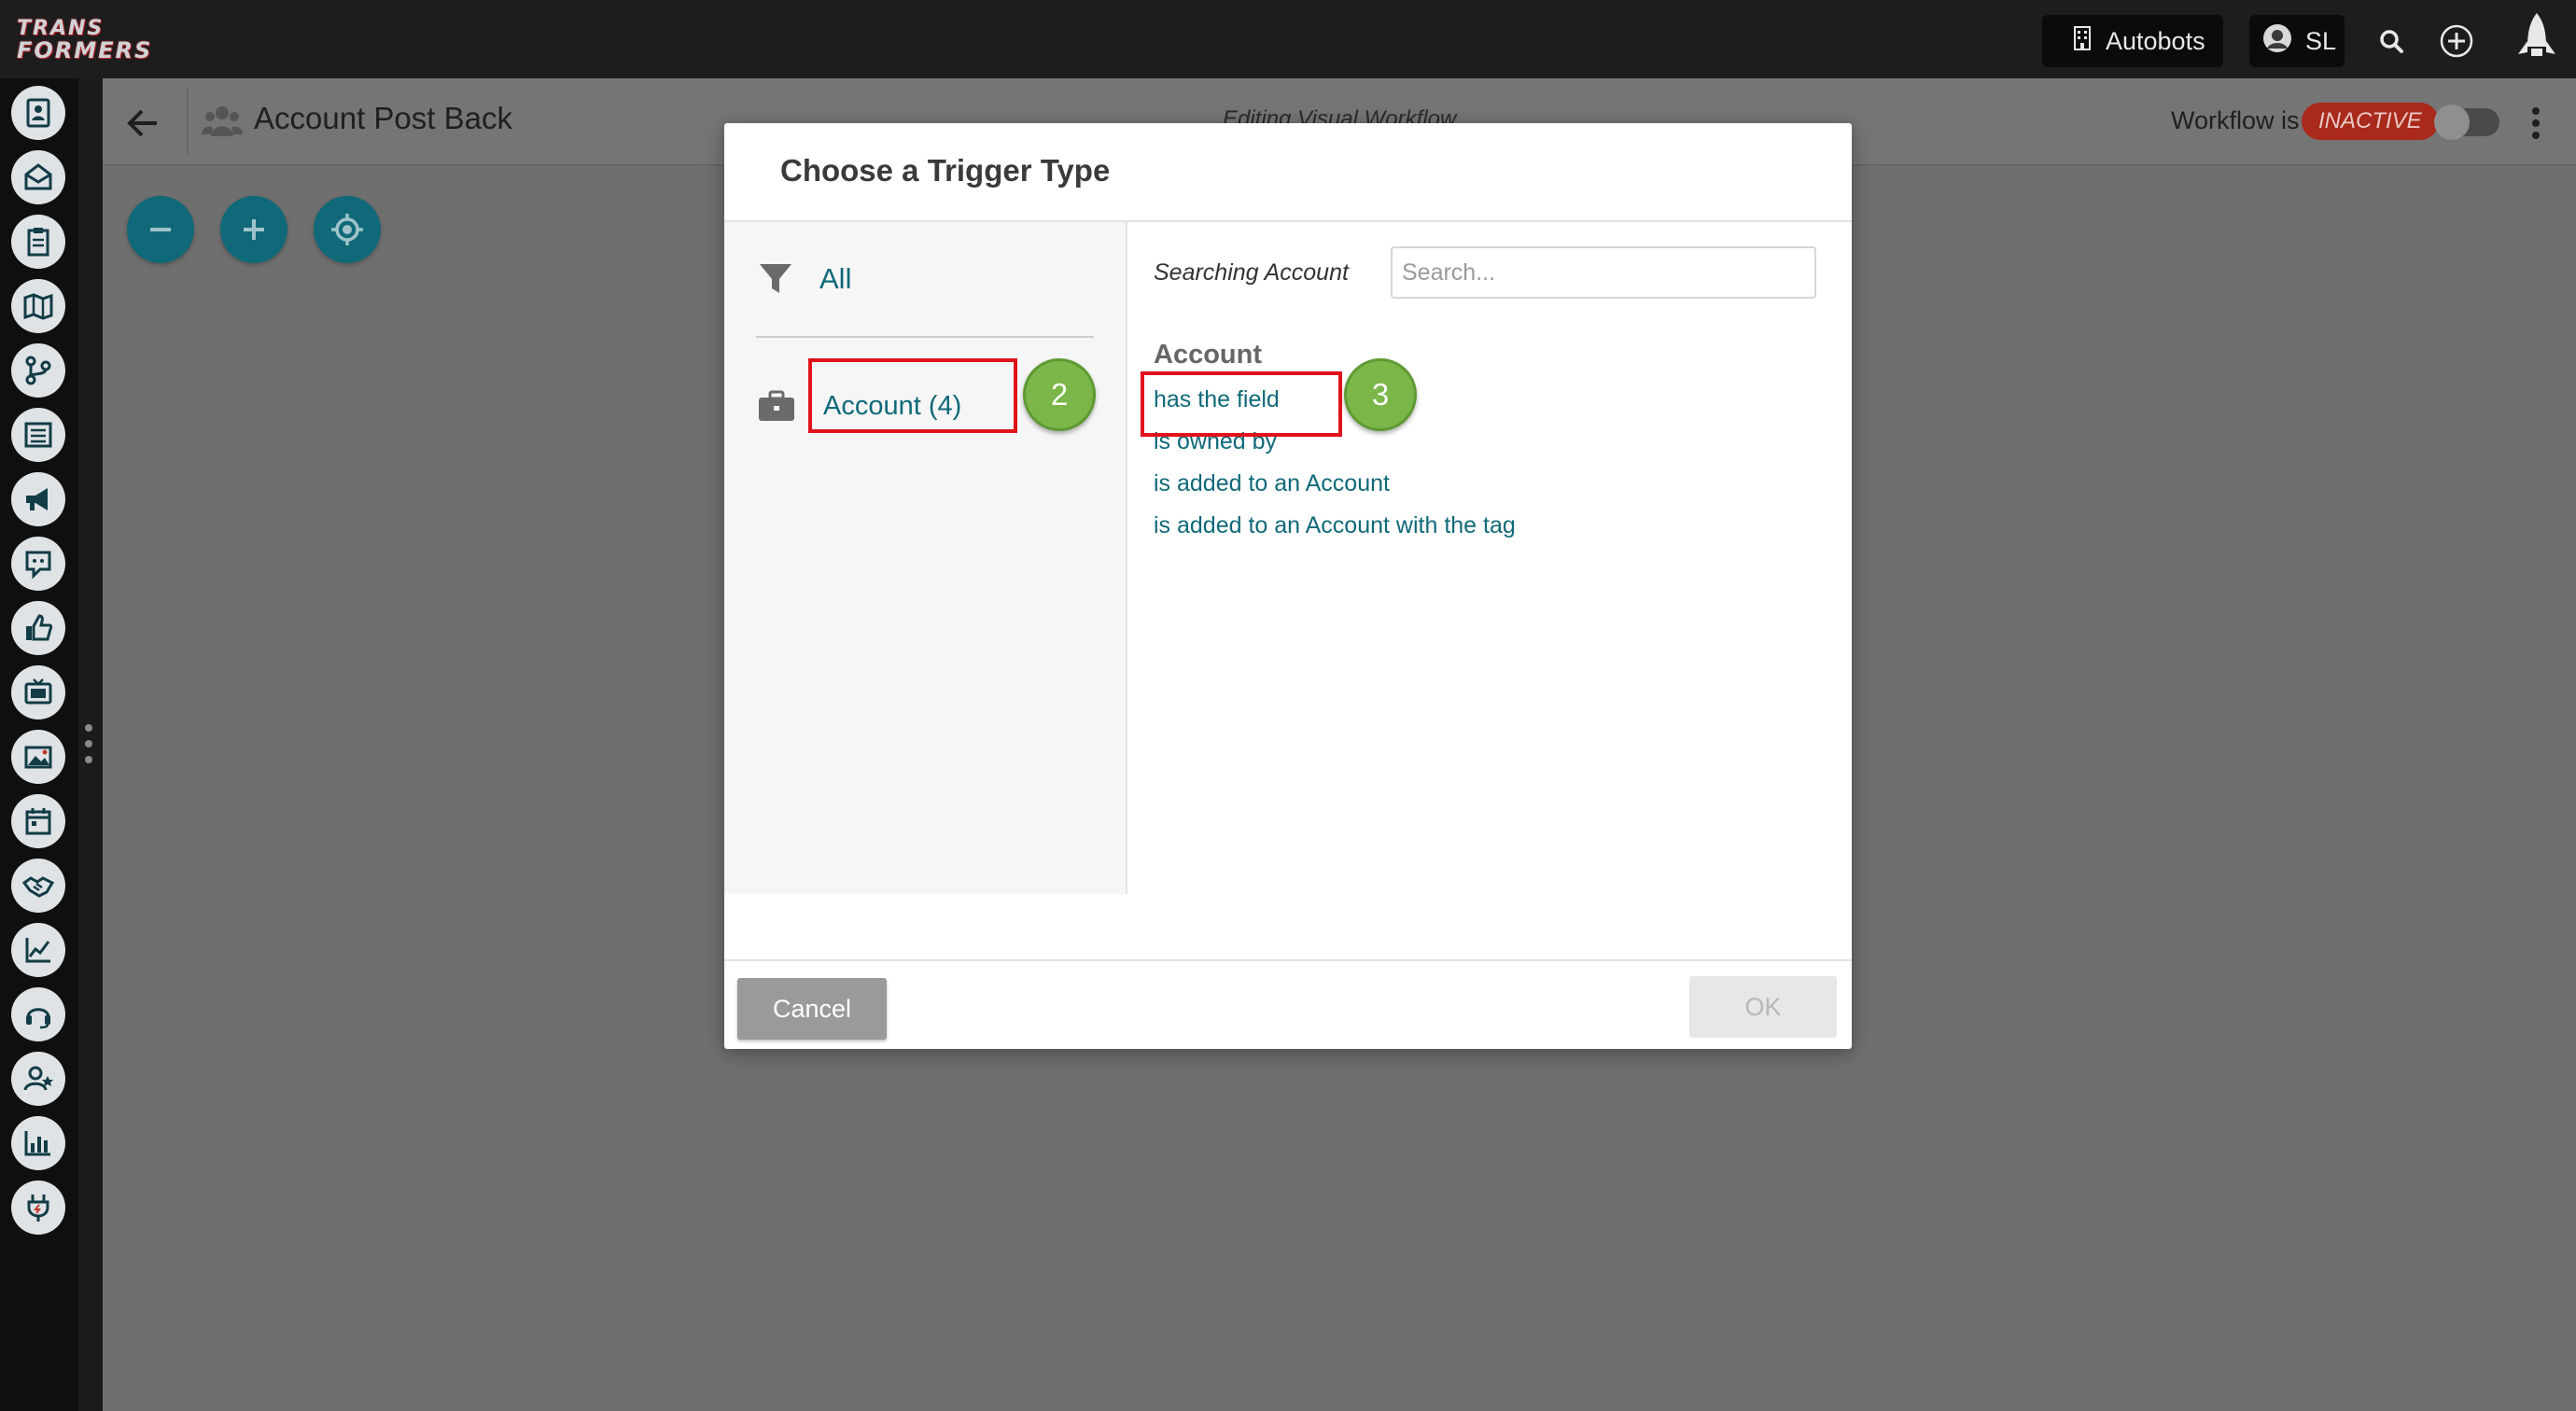 The image size is (2576, 1411). I want to click on workflow-status-label: Workflow is, so click(2235, 120).